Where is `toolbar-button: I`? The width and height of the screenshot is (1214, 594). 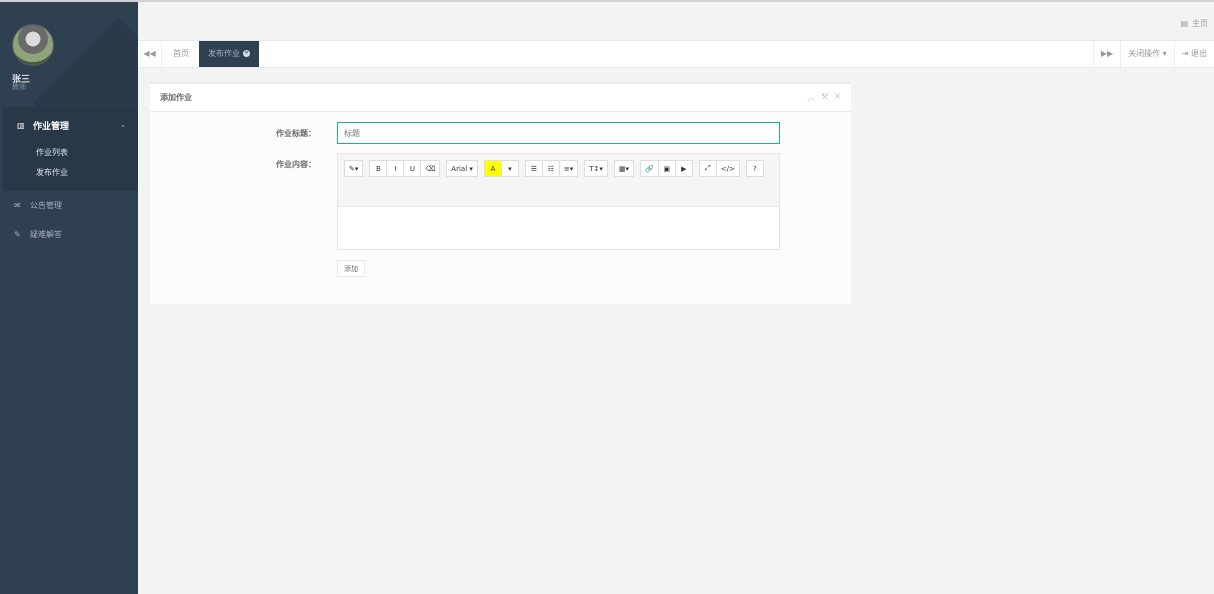
toolbar-button: I is located at coordinates (395, 168).